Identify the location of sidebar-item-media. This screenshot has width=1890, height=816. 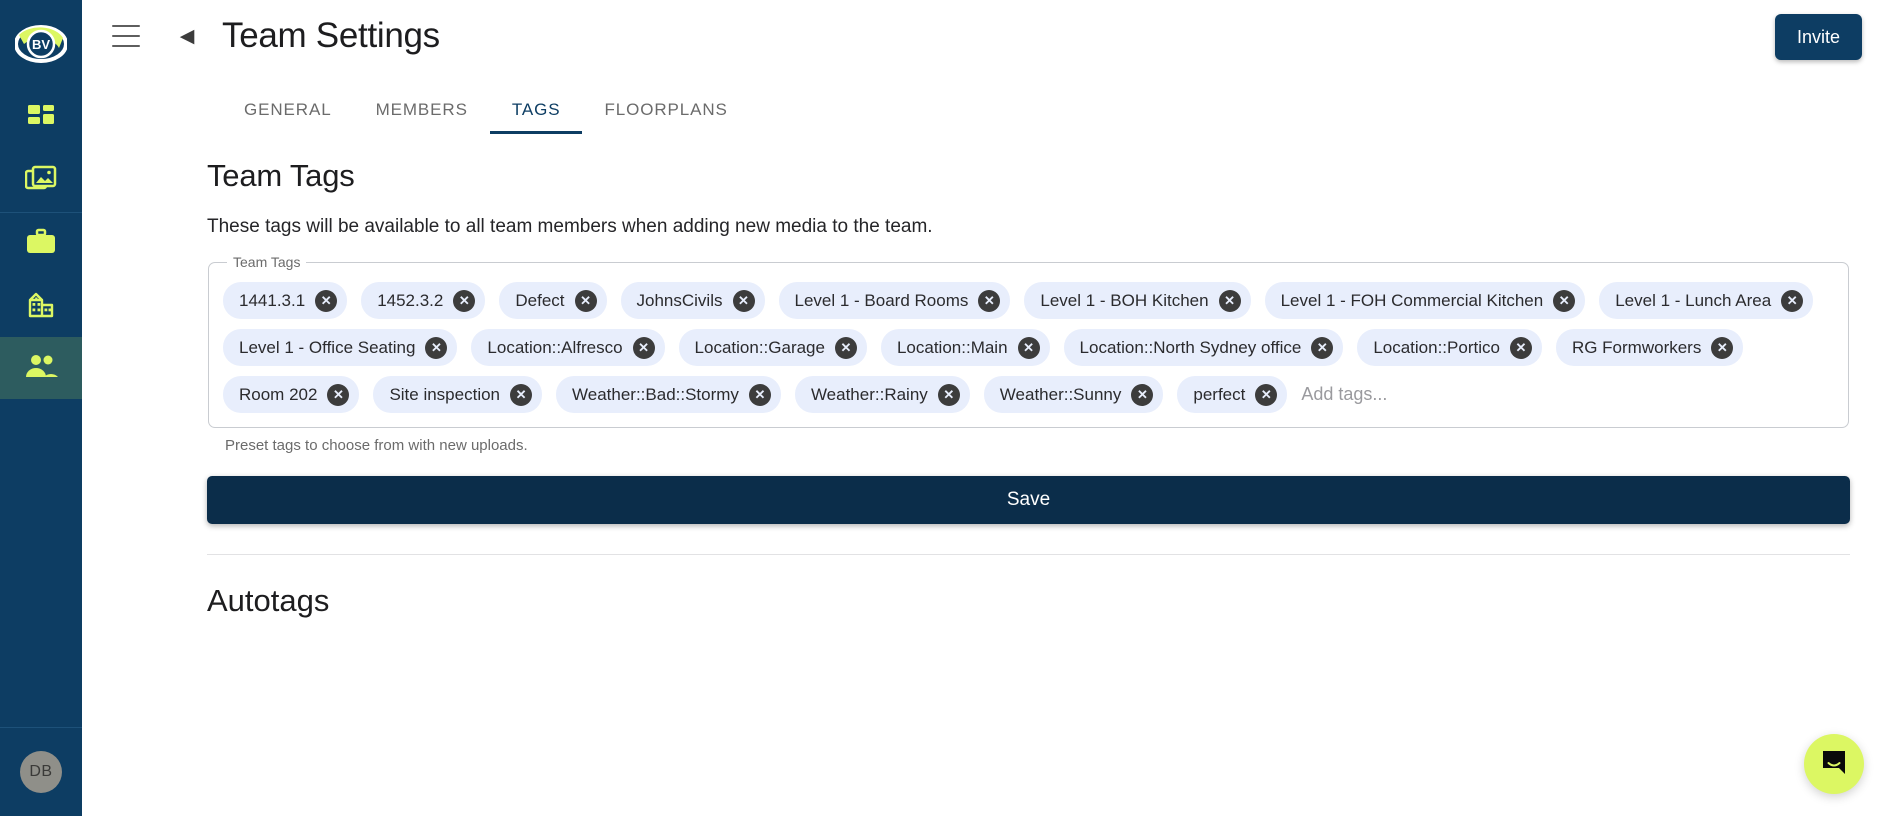
(41, 181).